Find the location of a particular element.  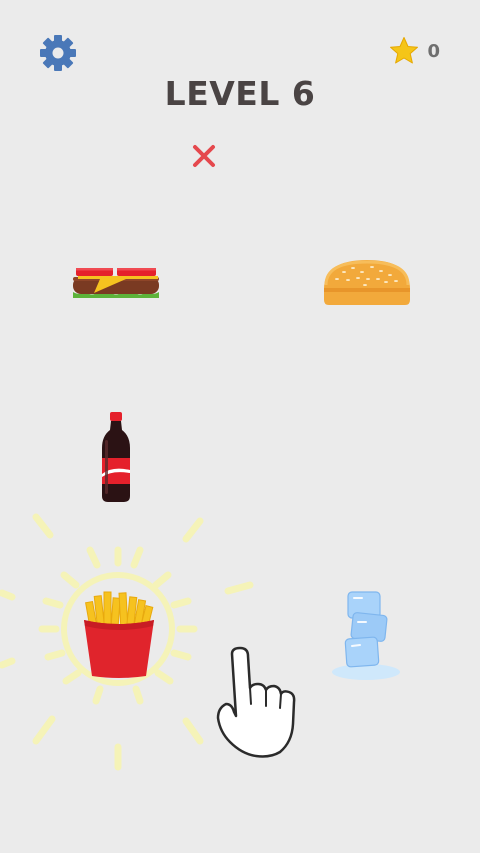

cheeseburger-icon is located at coordinates (116, 283).